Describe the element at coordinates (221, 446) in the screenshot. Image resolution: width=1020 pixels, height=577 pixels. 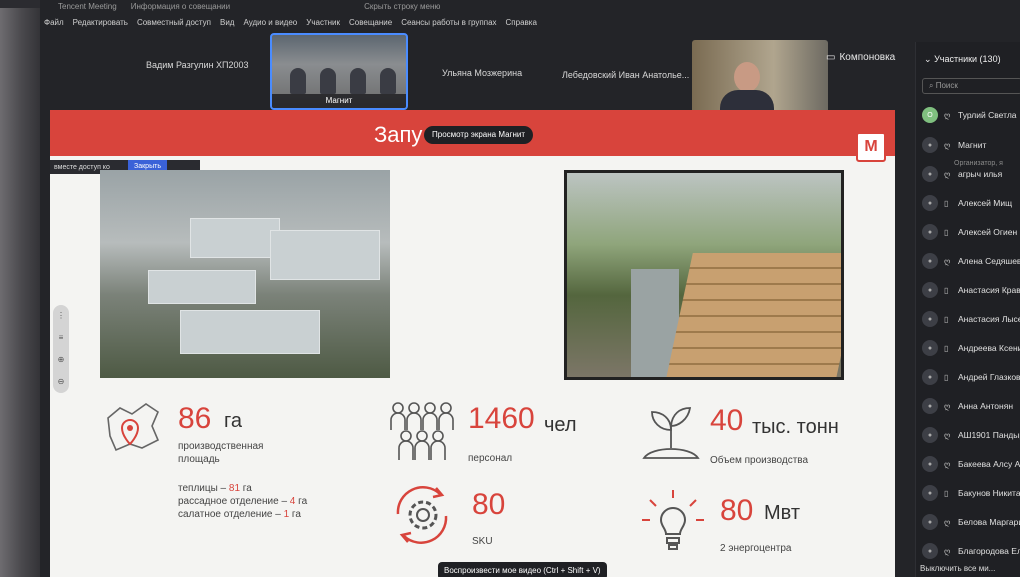
I see `area-label-line: производственная` at that location.